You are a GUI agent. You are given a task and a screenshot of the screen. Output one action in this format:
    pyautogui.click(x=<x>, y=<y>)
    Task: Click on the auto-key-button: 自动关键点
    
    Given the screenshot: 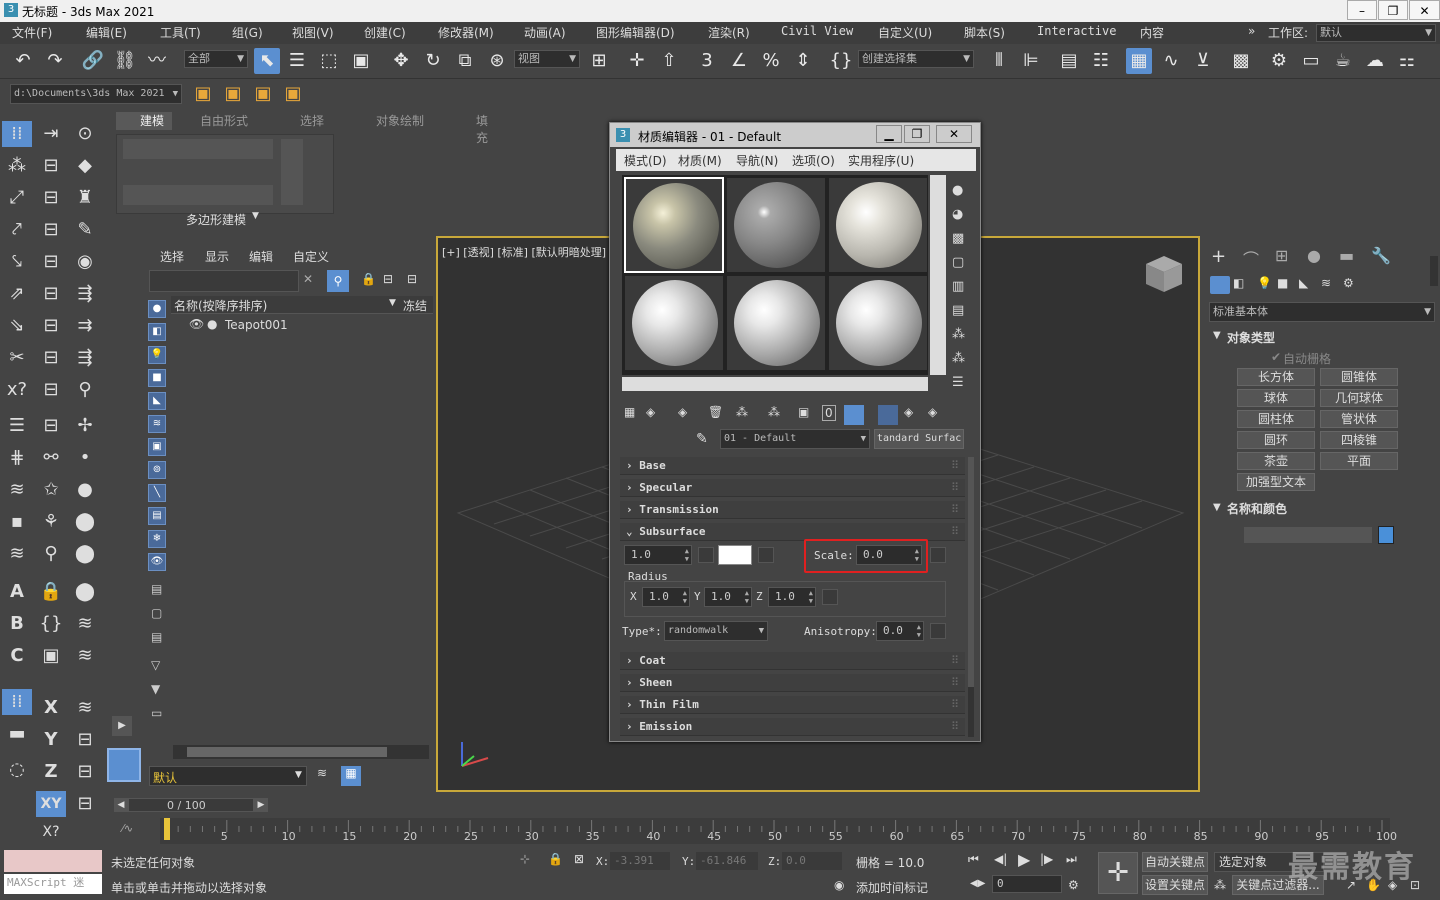 What is the action you would take?
    pyautogui.click(x=1175, y=862)
    